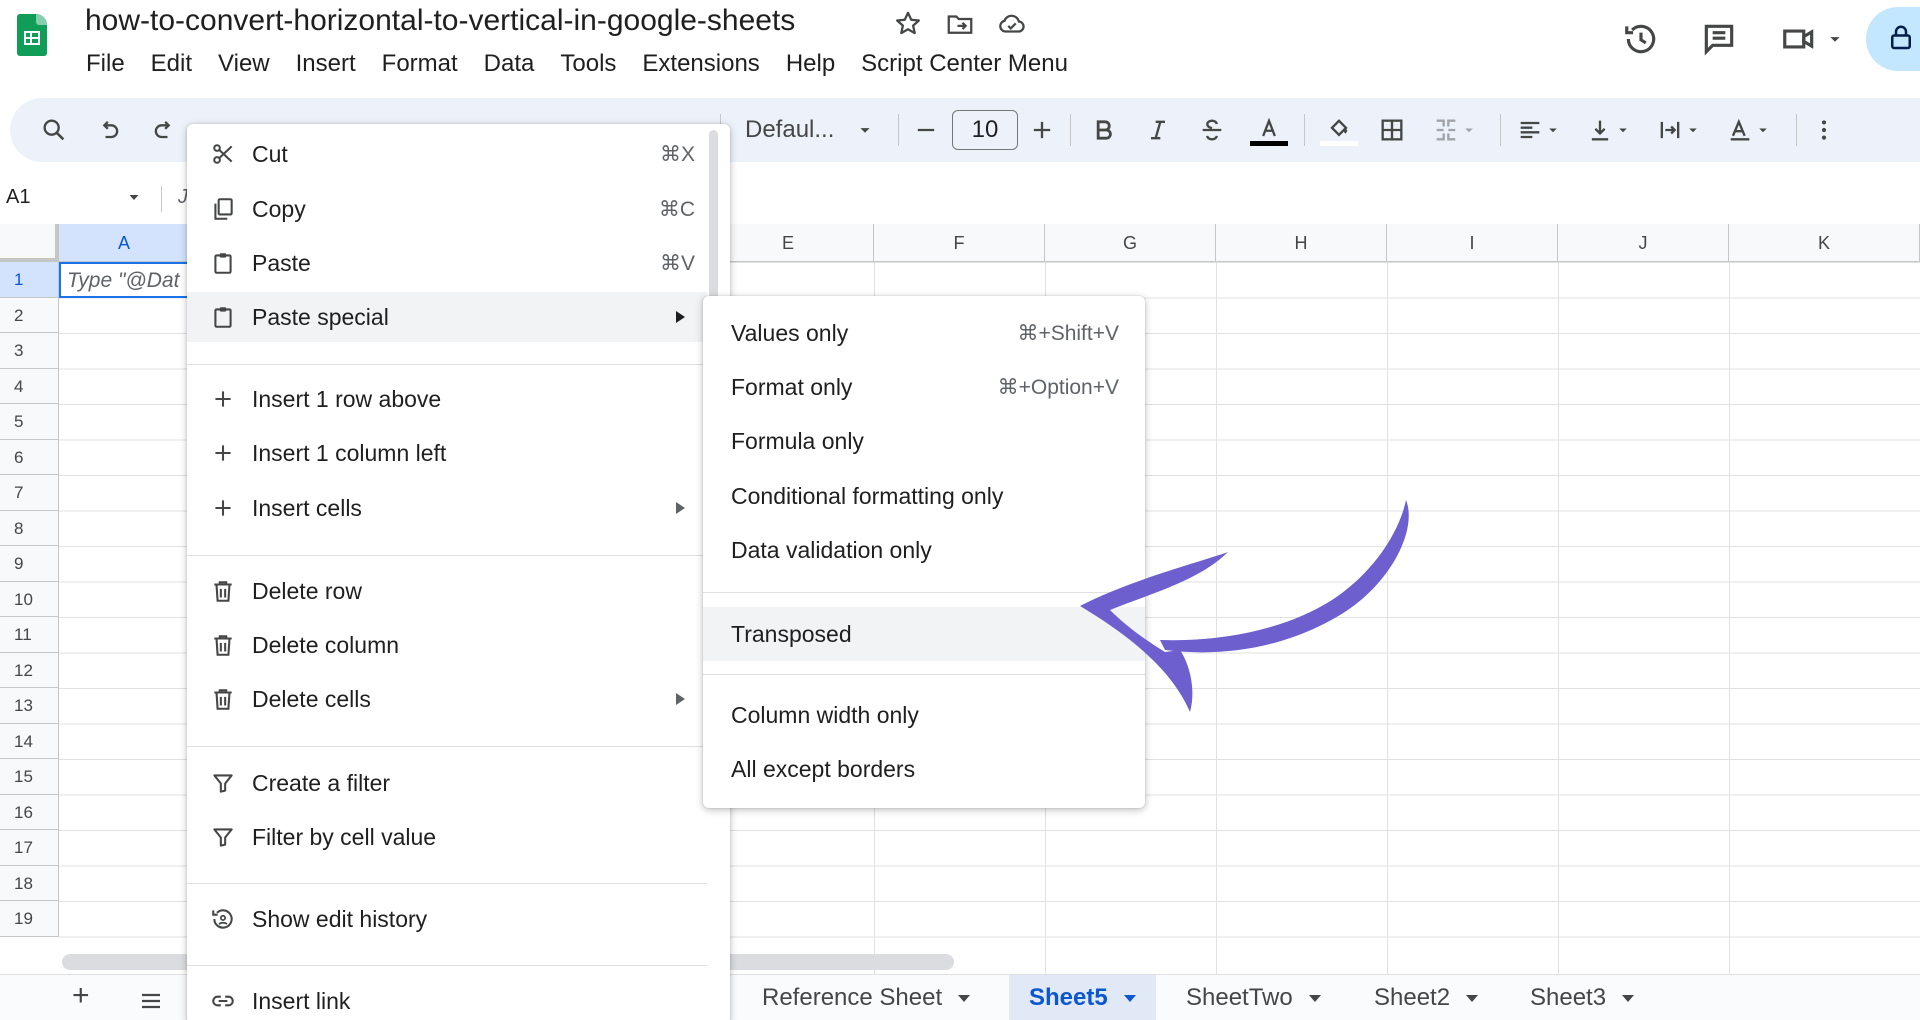 The width and height of the screenshot is (1920, 1020). What do you see at coordinates (29, 457) in the screenshot?
I see `row-header: 6` at bounding box center [29, 457].